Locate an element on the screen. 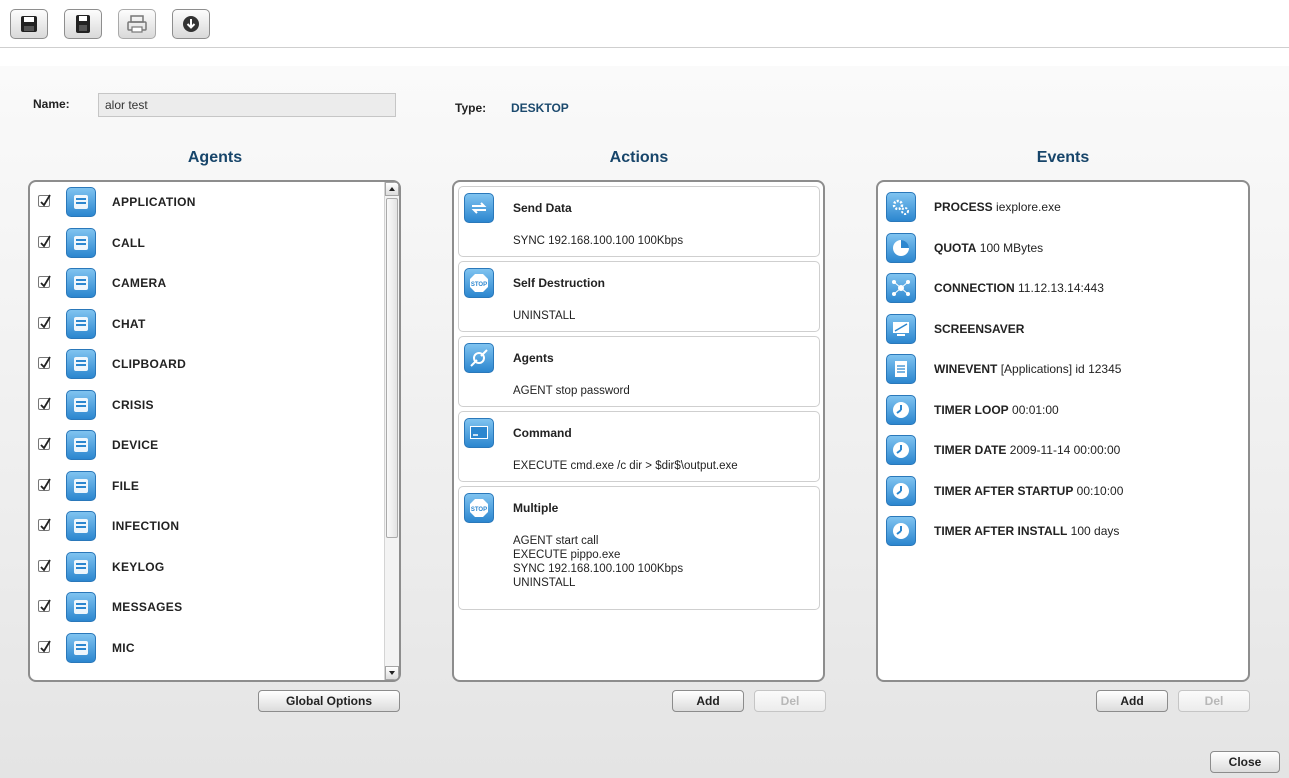 The height and width of the screenshot is (778, 1289). agent-row-keylog: KEYLOG is located at coordinates (205, 567).